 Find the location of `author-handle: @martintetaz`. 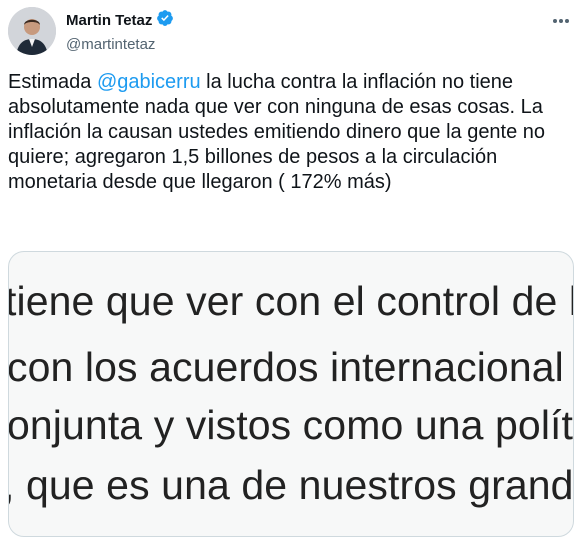

author-handle: @martintetaz is located at coordinates (120, 44).